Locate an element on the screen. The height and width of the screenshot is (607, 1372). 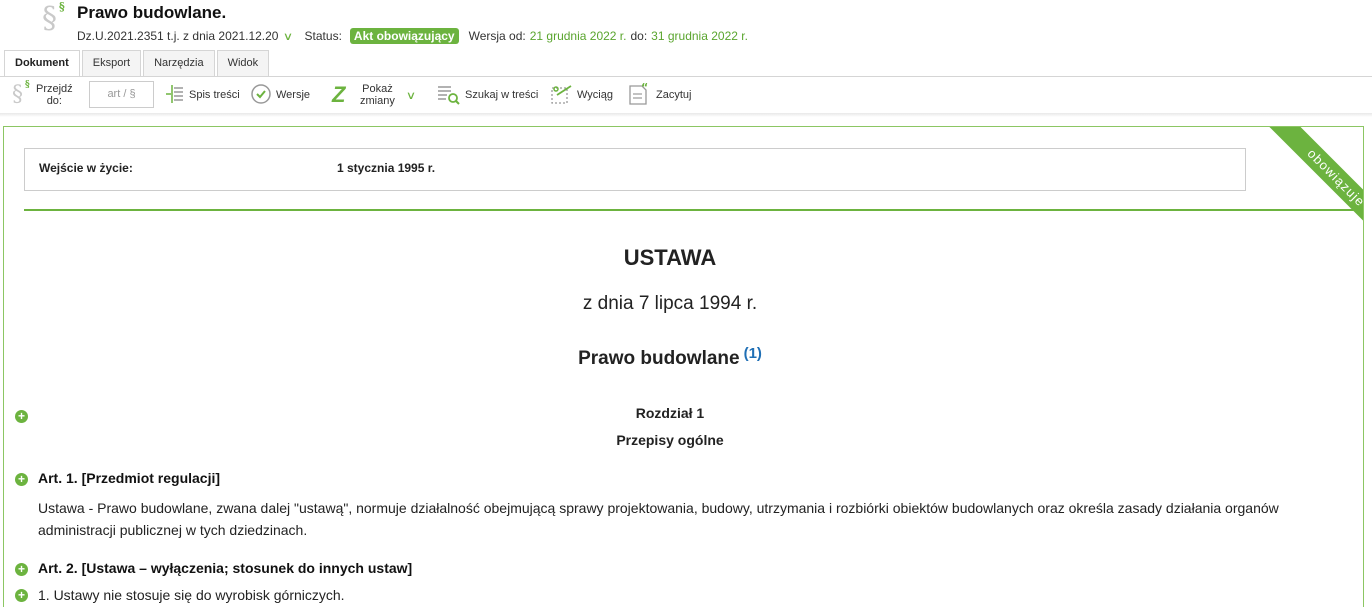
list-icon is located at coordinates (174, 95).